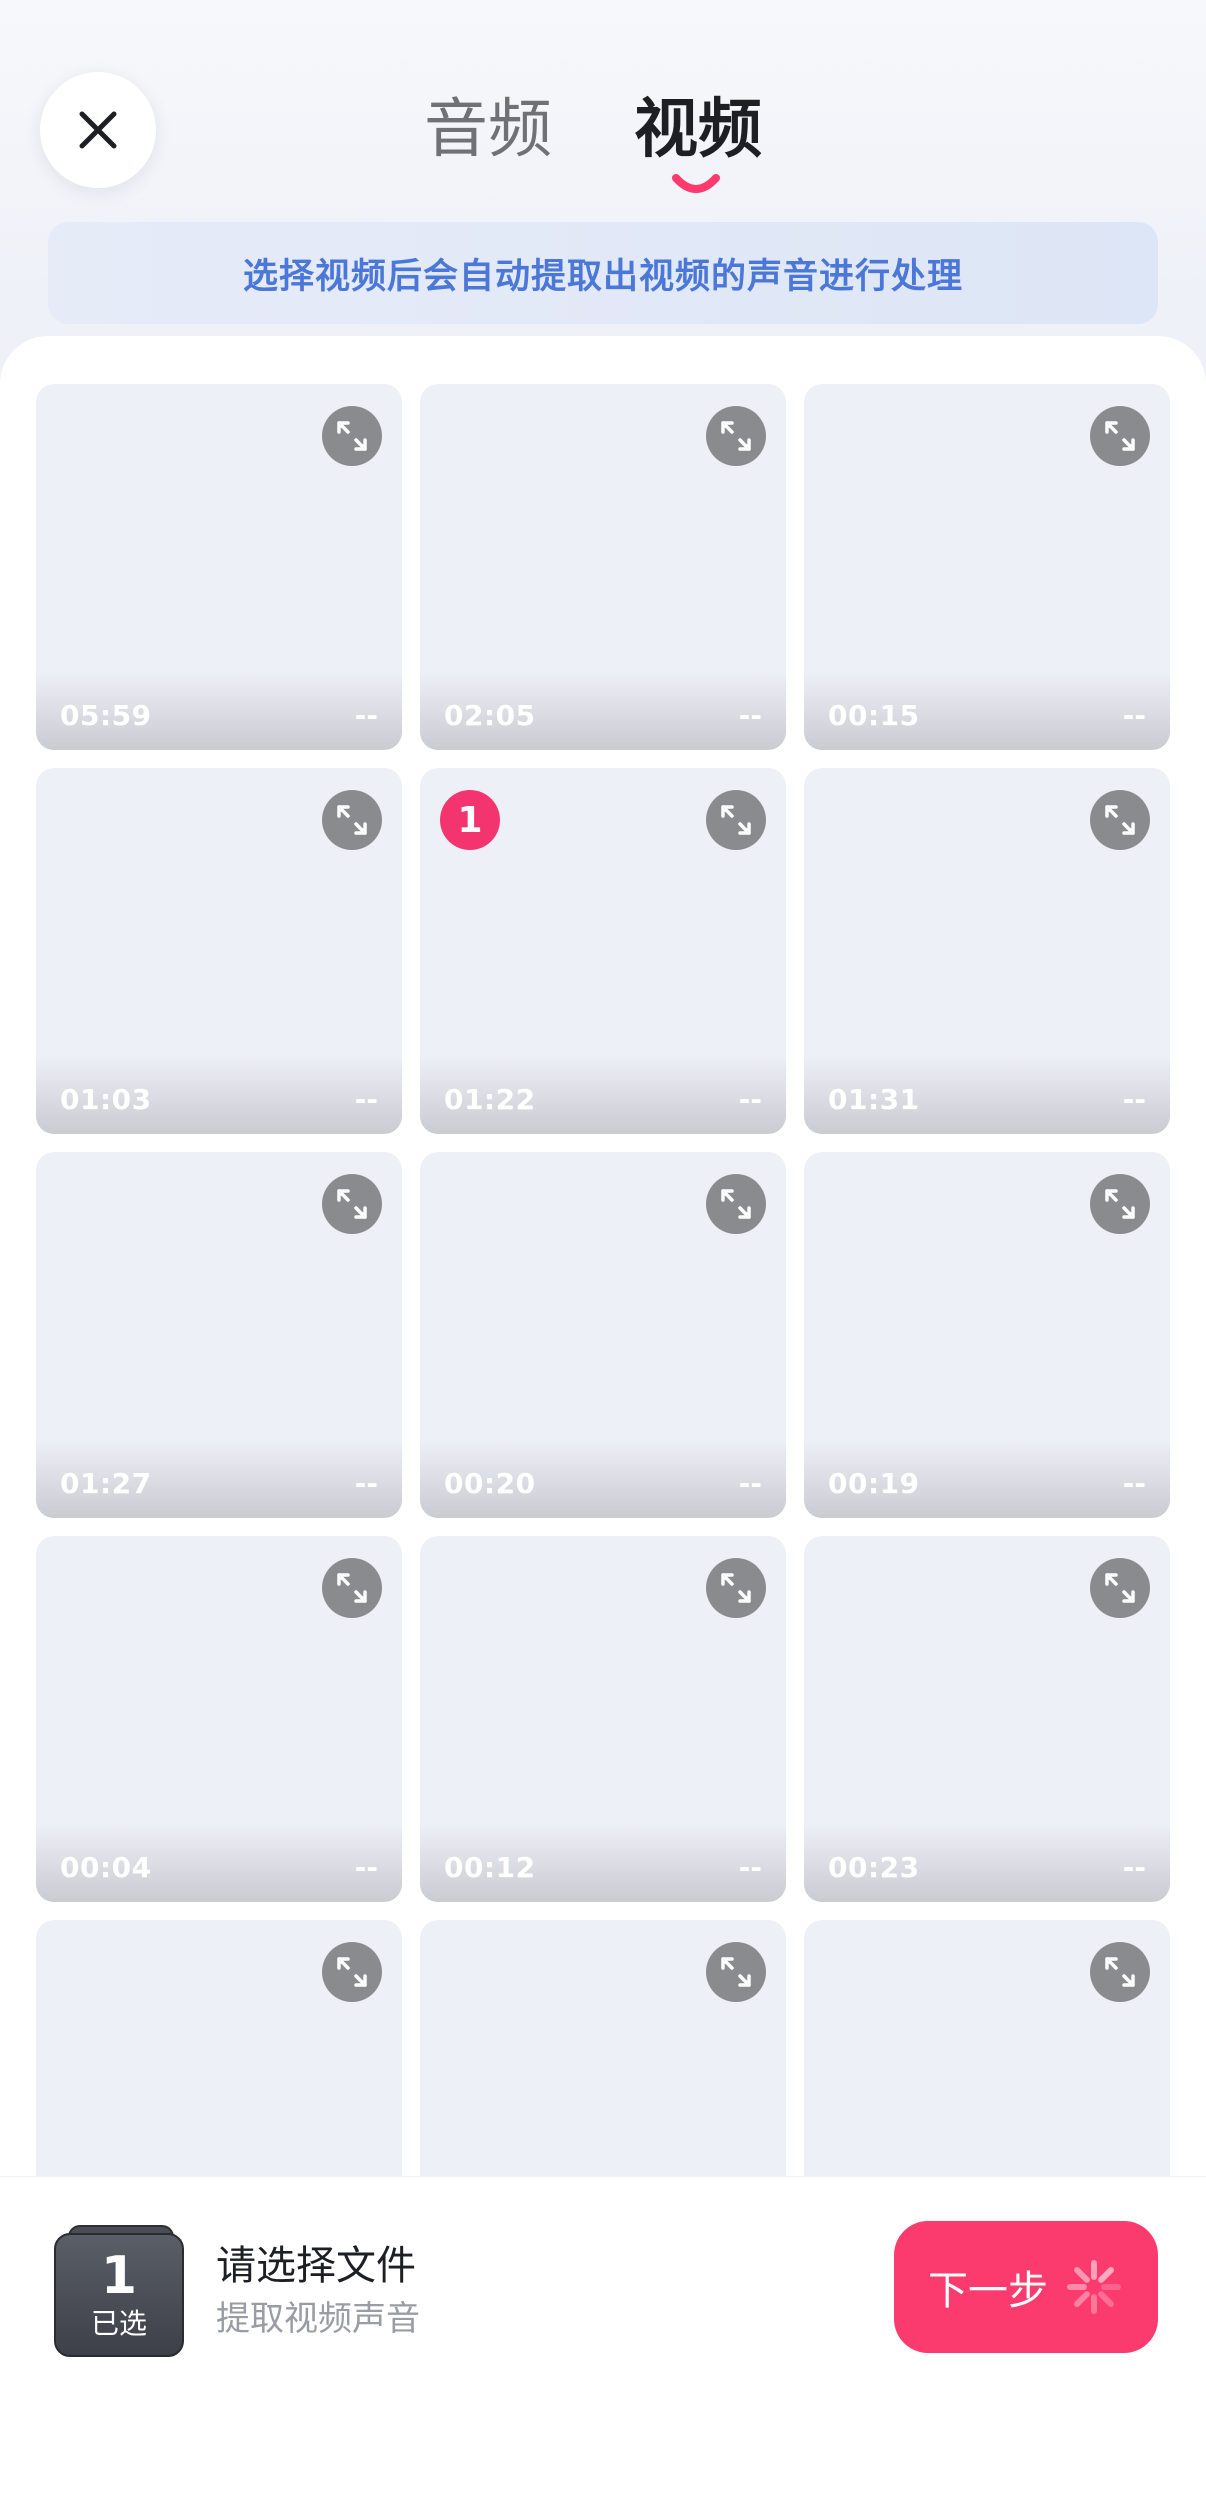 The image size is (1206, 2497). What do you see at coordinates (874, 1099) in the screenshot?
I see `video-duration: 01:31` at bounding box center [874, 1099].